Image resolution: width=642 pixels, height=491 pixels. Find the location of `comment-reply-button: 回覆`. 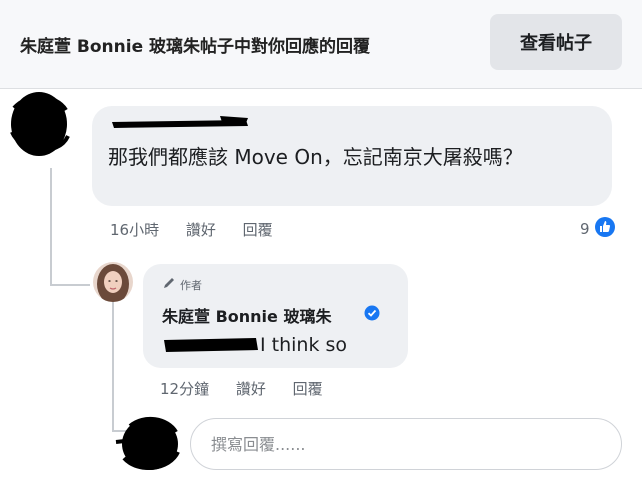

comment-reply-button: 回覆 is located at coordinates (258, 230).